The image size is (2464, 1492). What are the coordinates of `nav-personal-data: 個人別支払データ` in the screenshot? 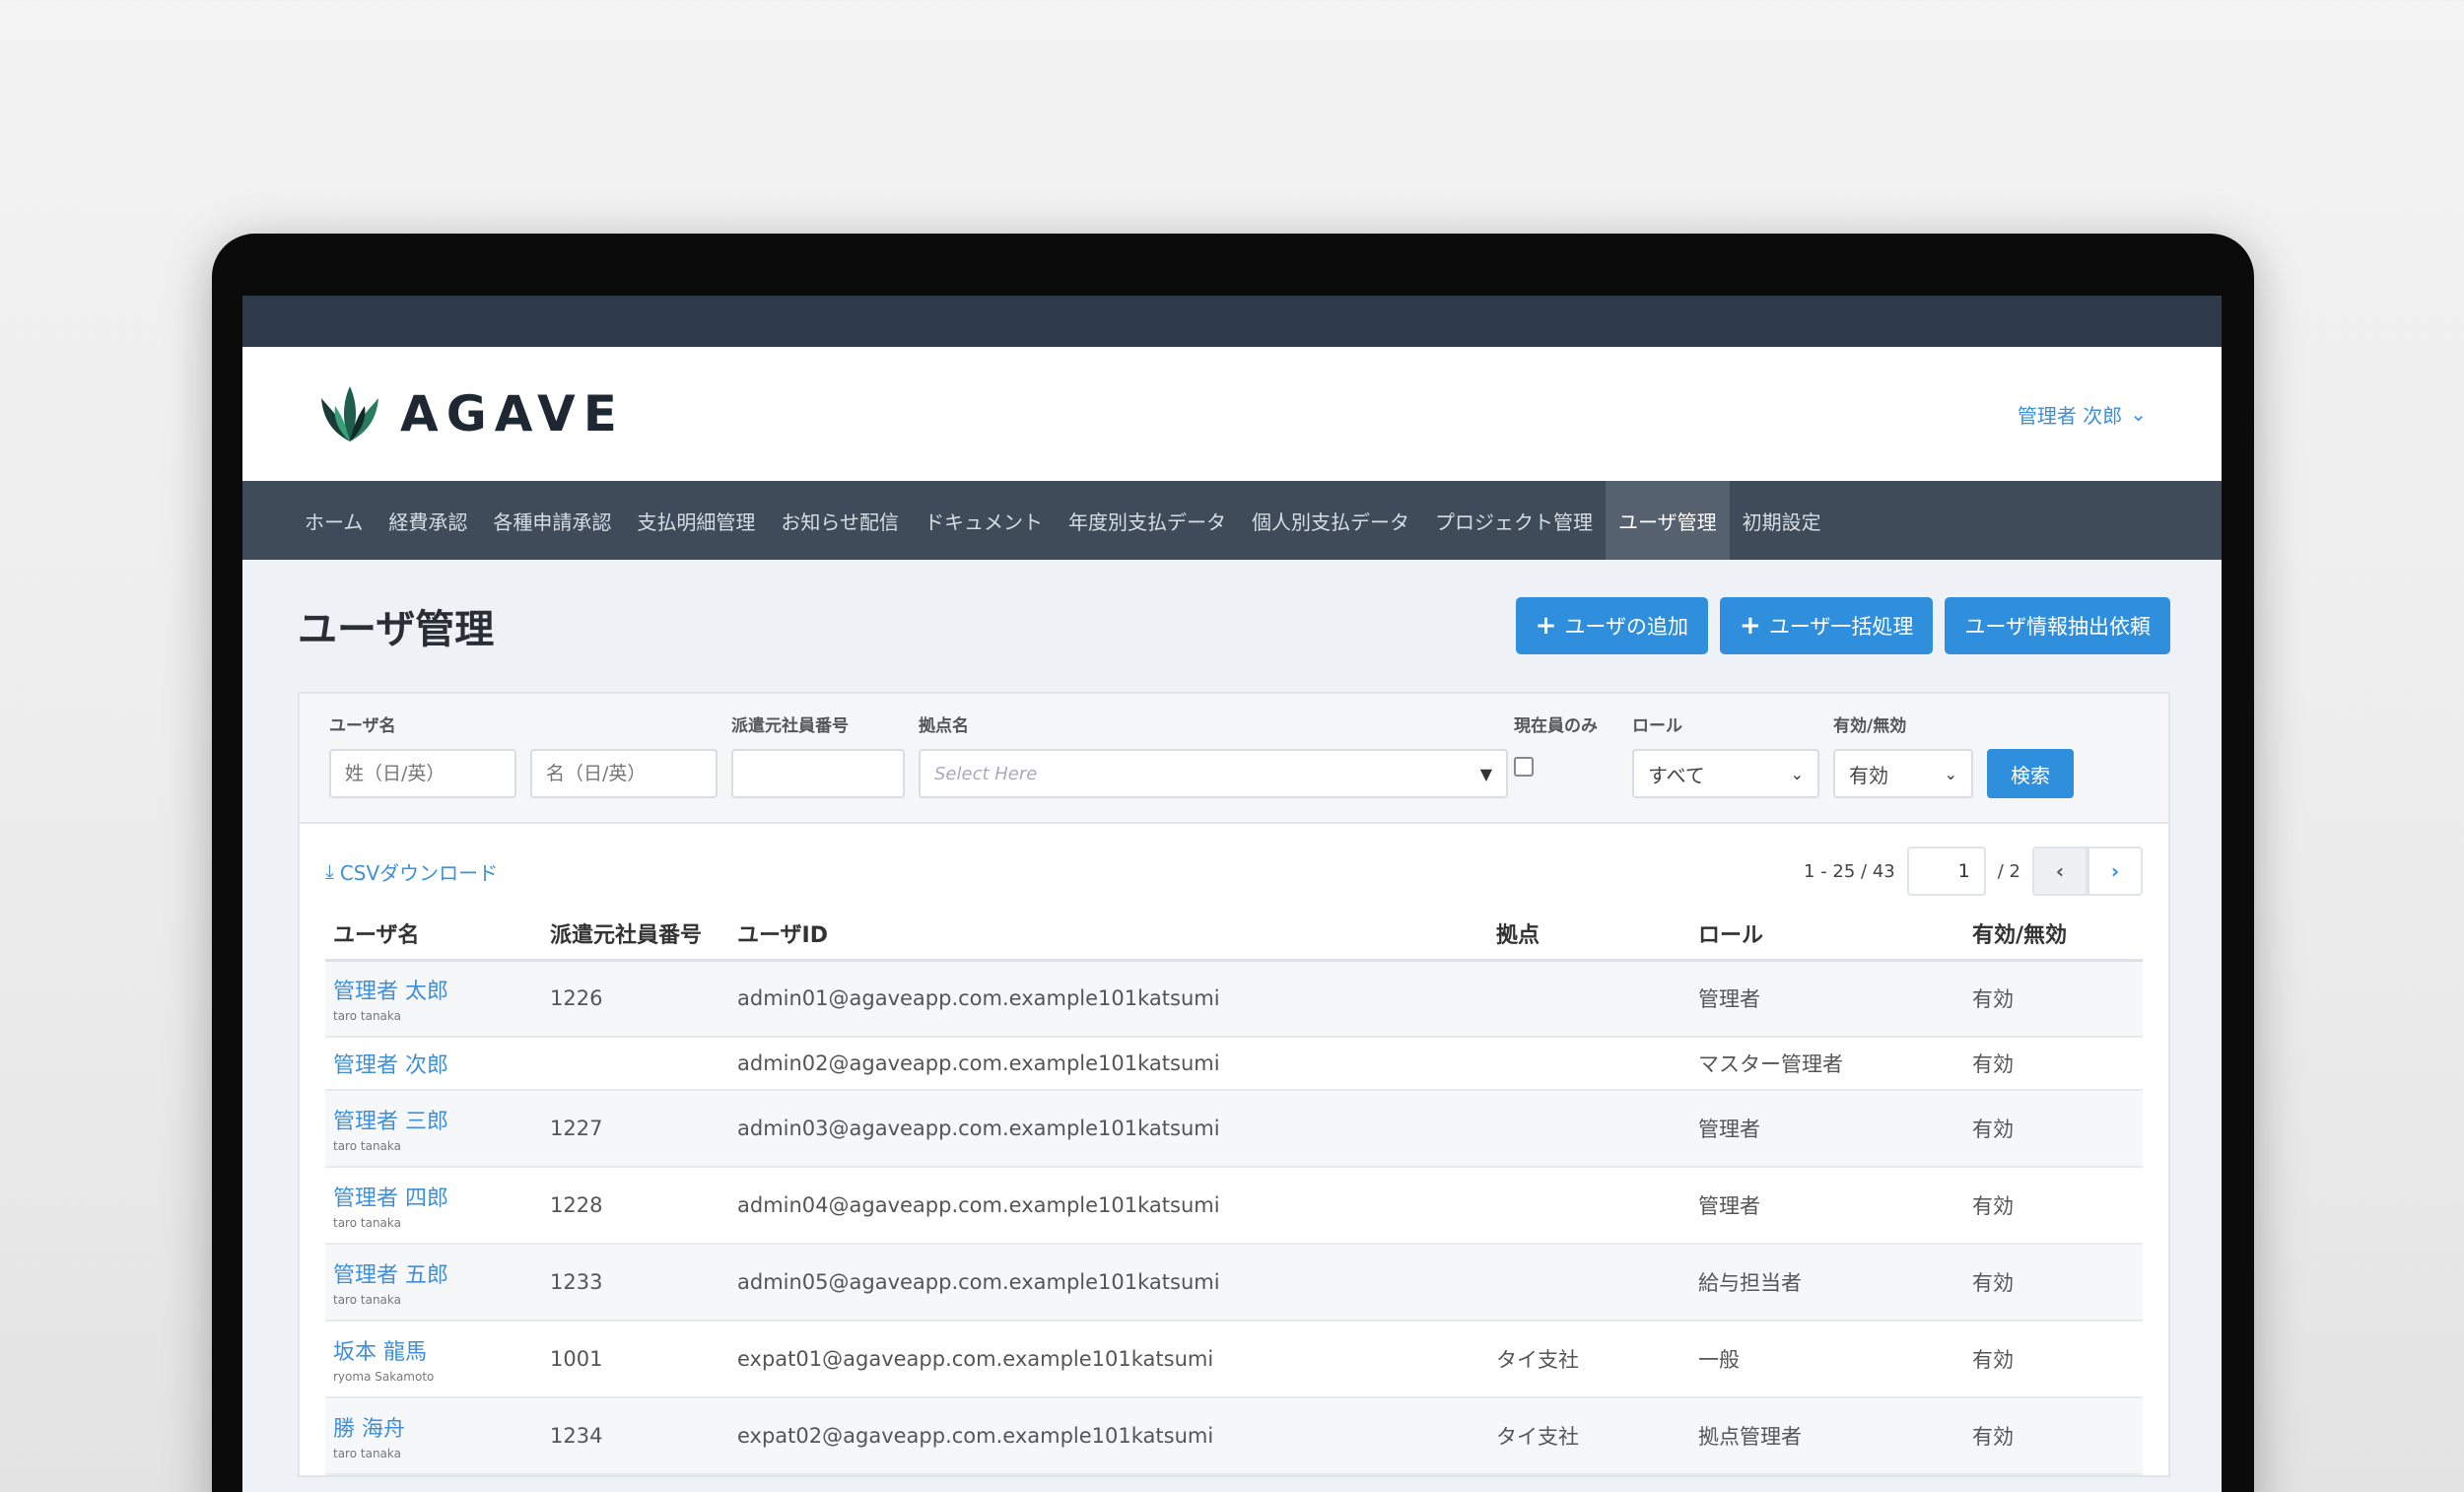 It's located at (1330, 520).